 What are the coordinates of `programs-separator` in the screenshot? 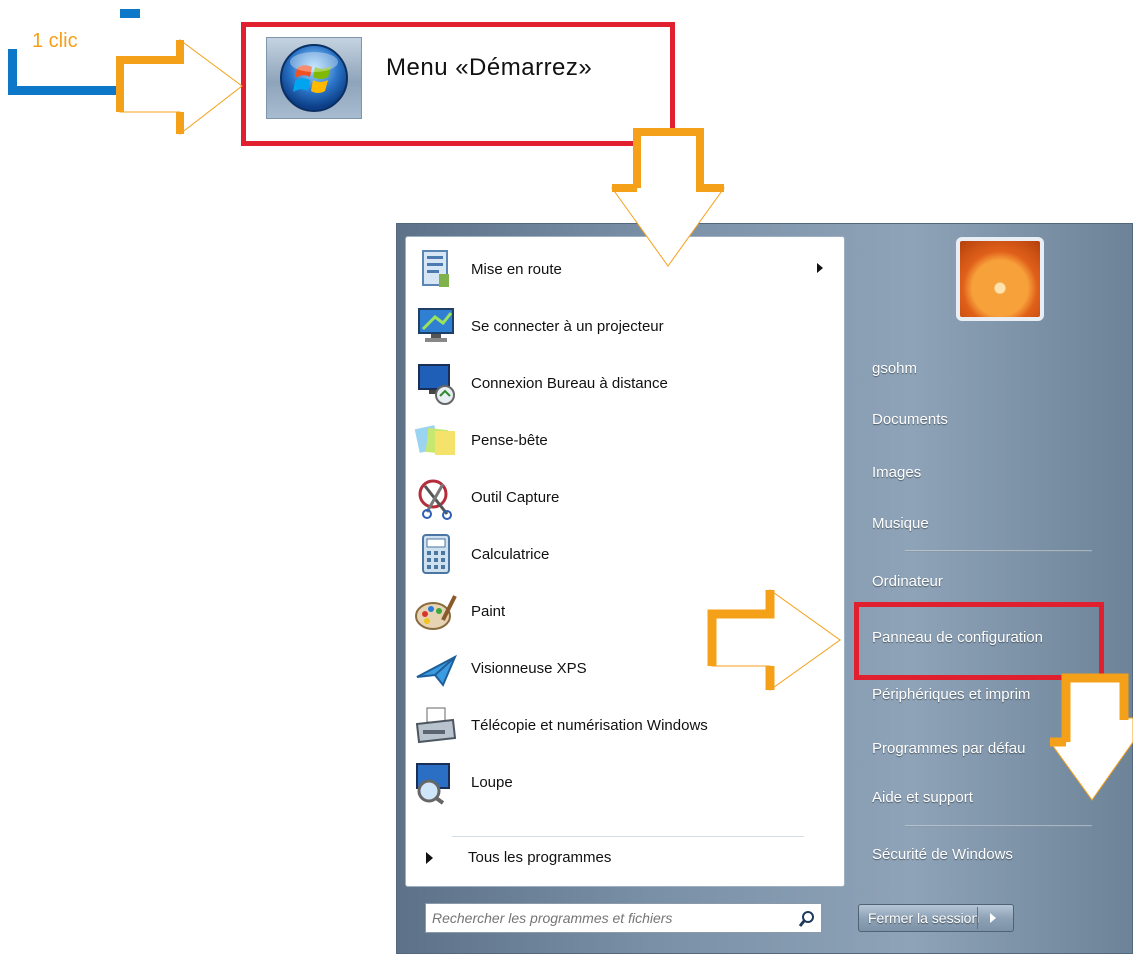 It's located at (628, 836).